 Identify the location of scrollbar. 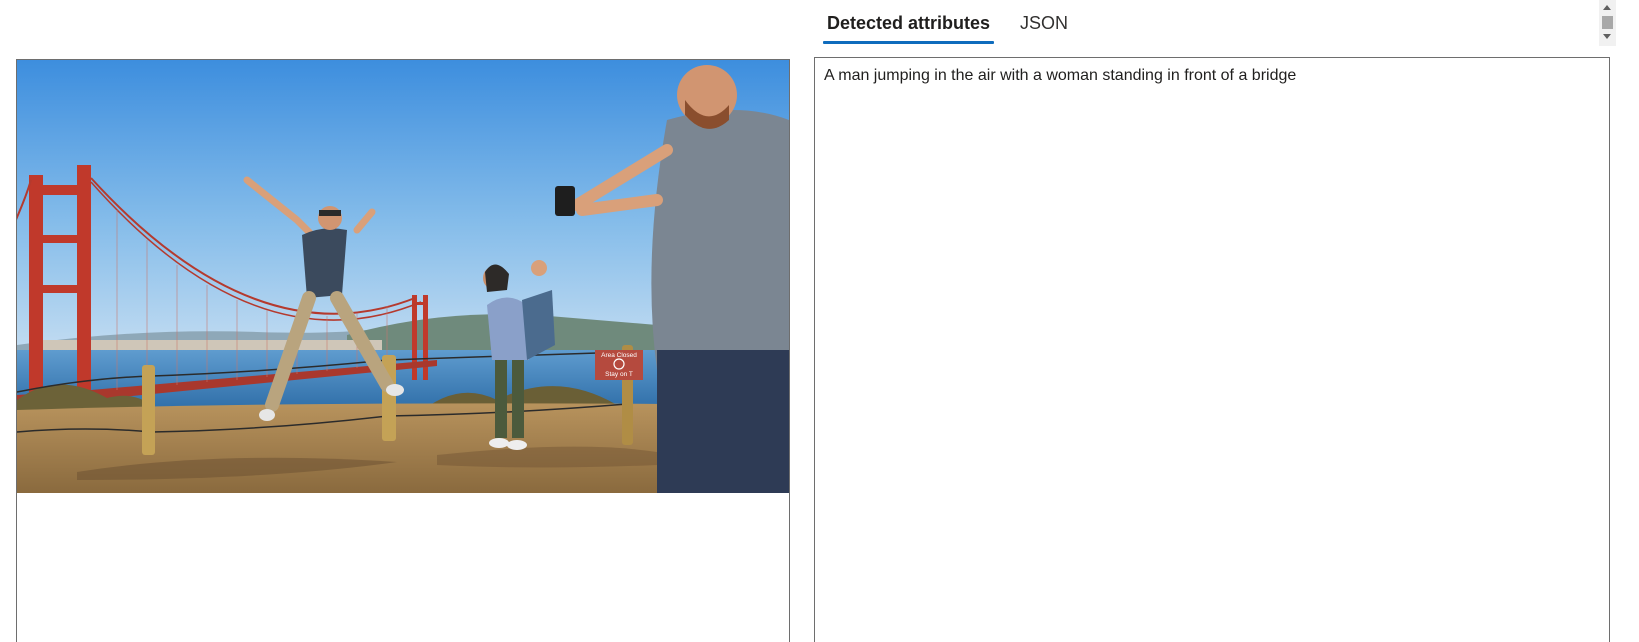
(1607, 23).